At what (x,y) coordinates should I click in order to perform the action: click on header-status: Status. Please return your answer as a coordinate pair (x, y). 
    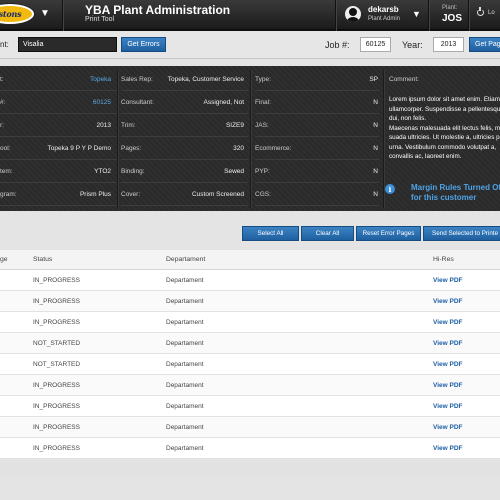
    Looking at the image, I should click on (42, 259).